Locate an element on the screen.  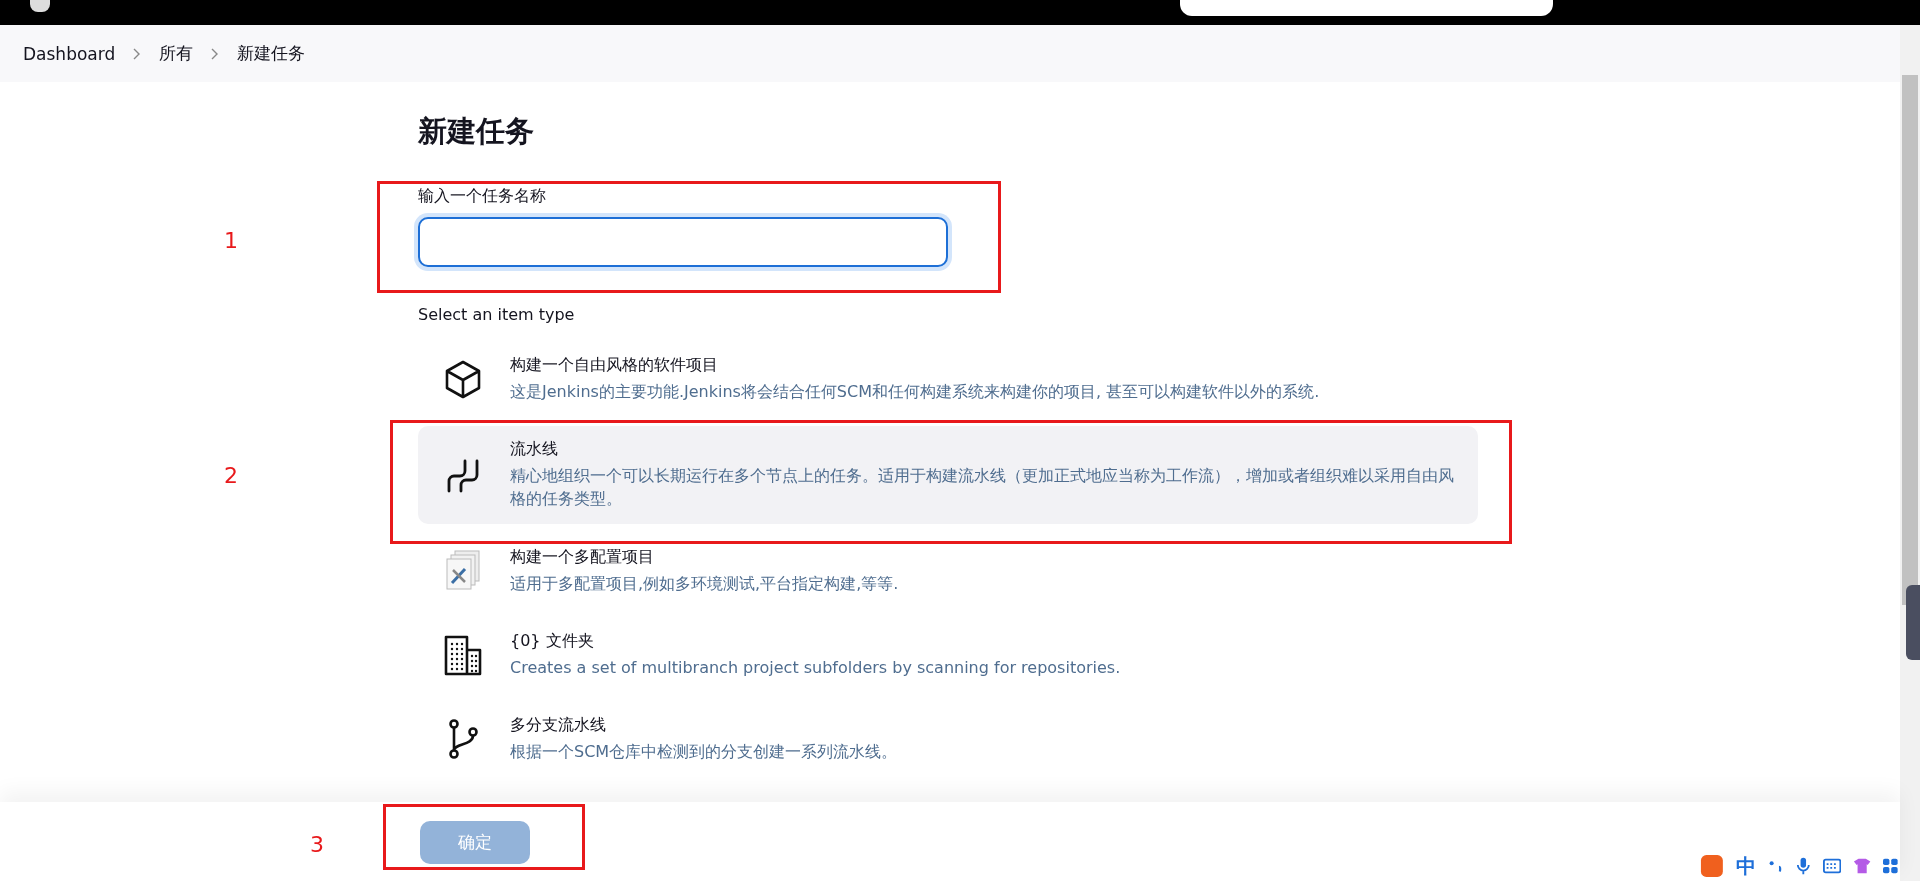
building-icon is located at coordinates (463, 654).